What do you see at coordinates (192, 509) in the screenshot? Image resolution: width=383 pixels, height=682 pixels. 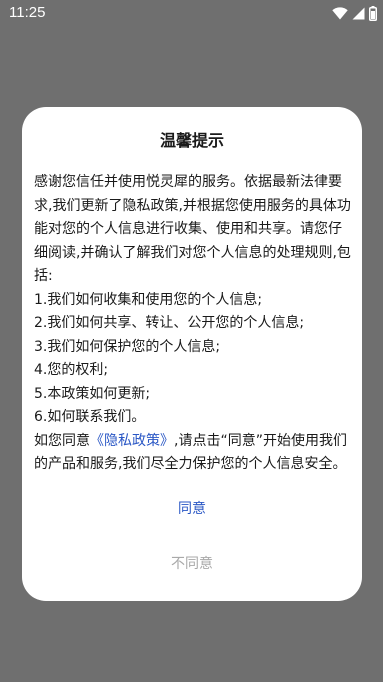 I see `agree-button: 同意` at bounding box center [192, 509].